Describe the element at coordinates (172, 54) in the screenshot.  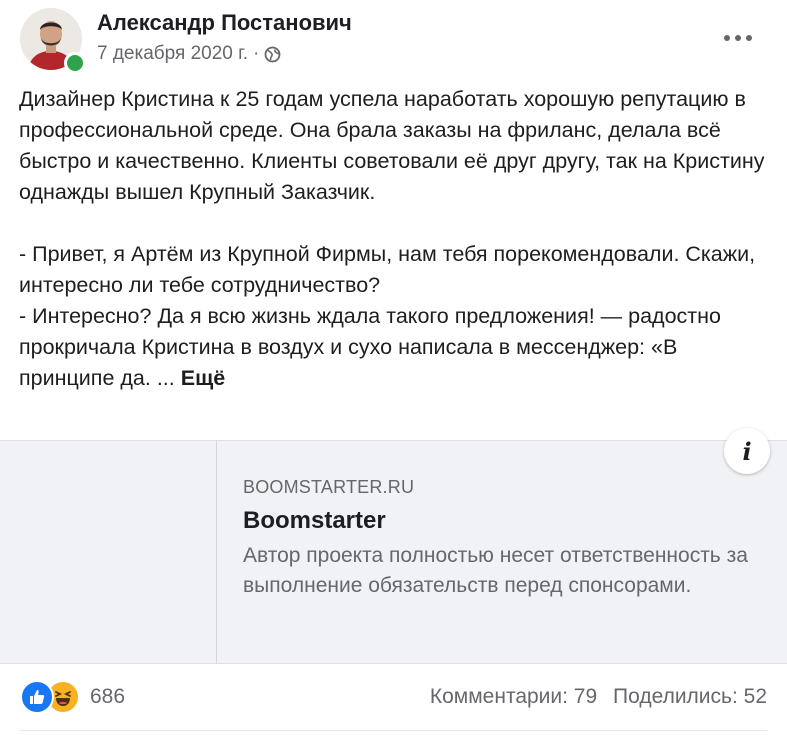
I see `post-date: 7 декабря 2020 г.` at that location.